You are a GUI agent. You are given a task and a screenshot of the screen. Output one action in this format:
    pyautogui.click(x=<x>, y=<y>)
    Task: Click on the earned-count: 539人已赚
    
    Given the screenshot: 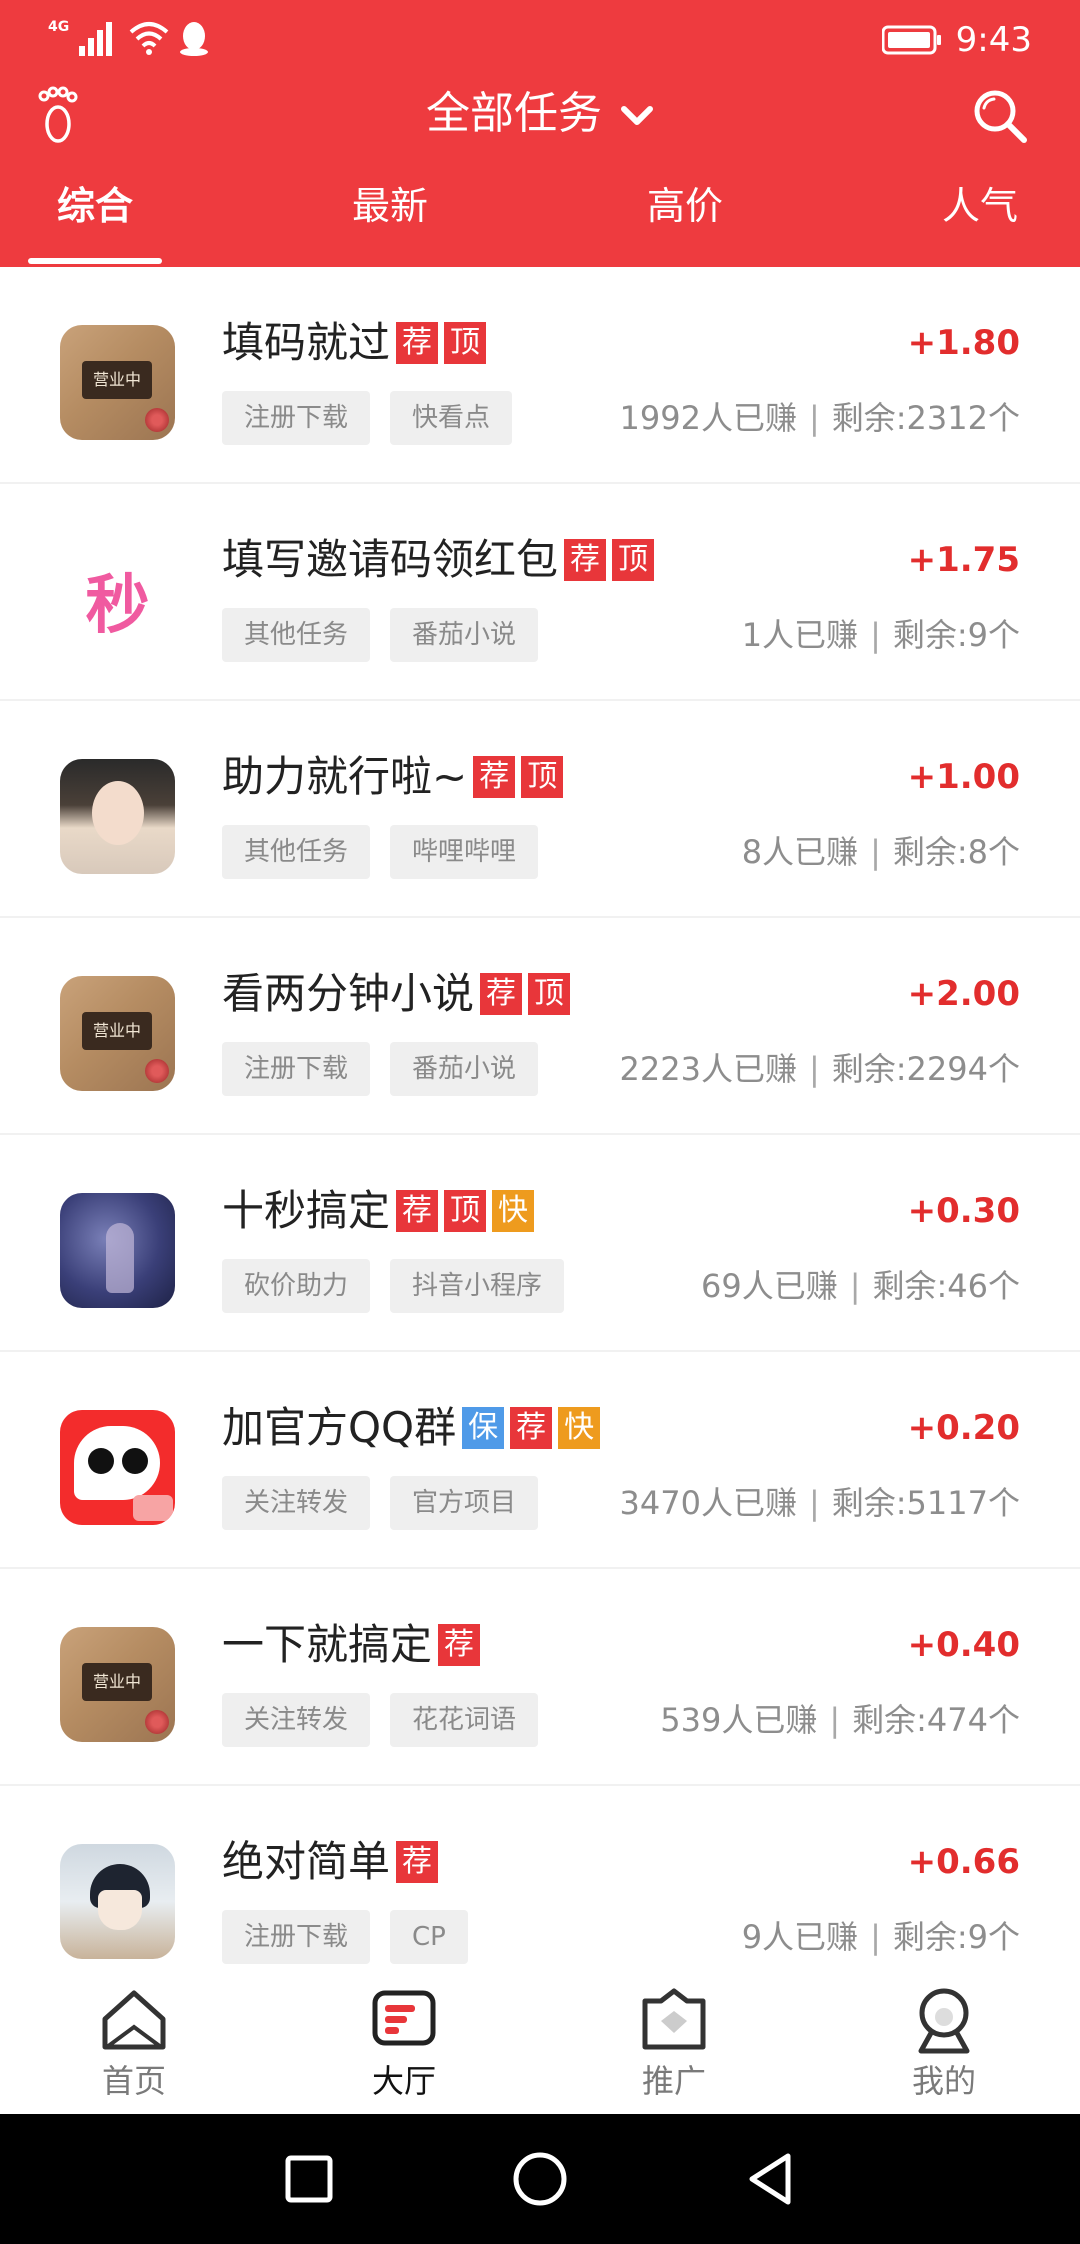 What is the action you would take?
    pyautogui.click(x=739, y=1720)
    